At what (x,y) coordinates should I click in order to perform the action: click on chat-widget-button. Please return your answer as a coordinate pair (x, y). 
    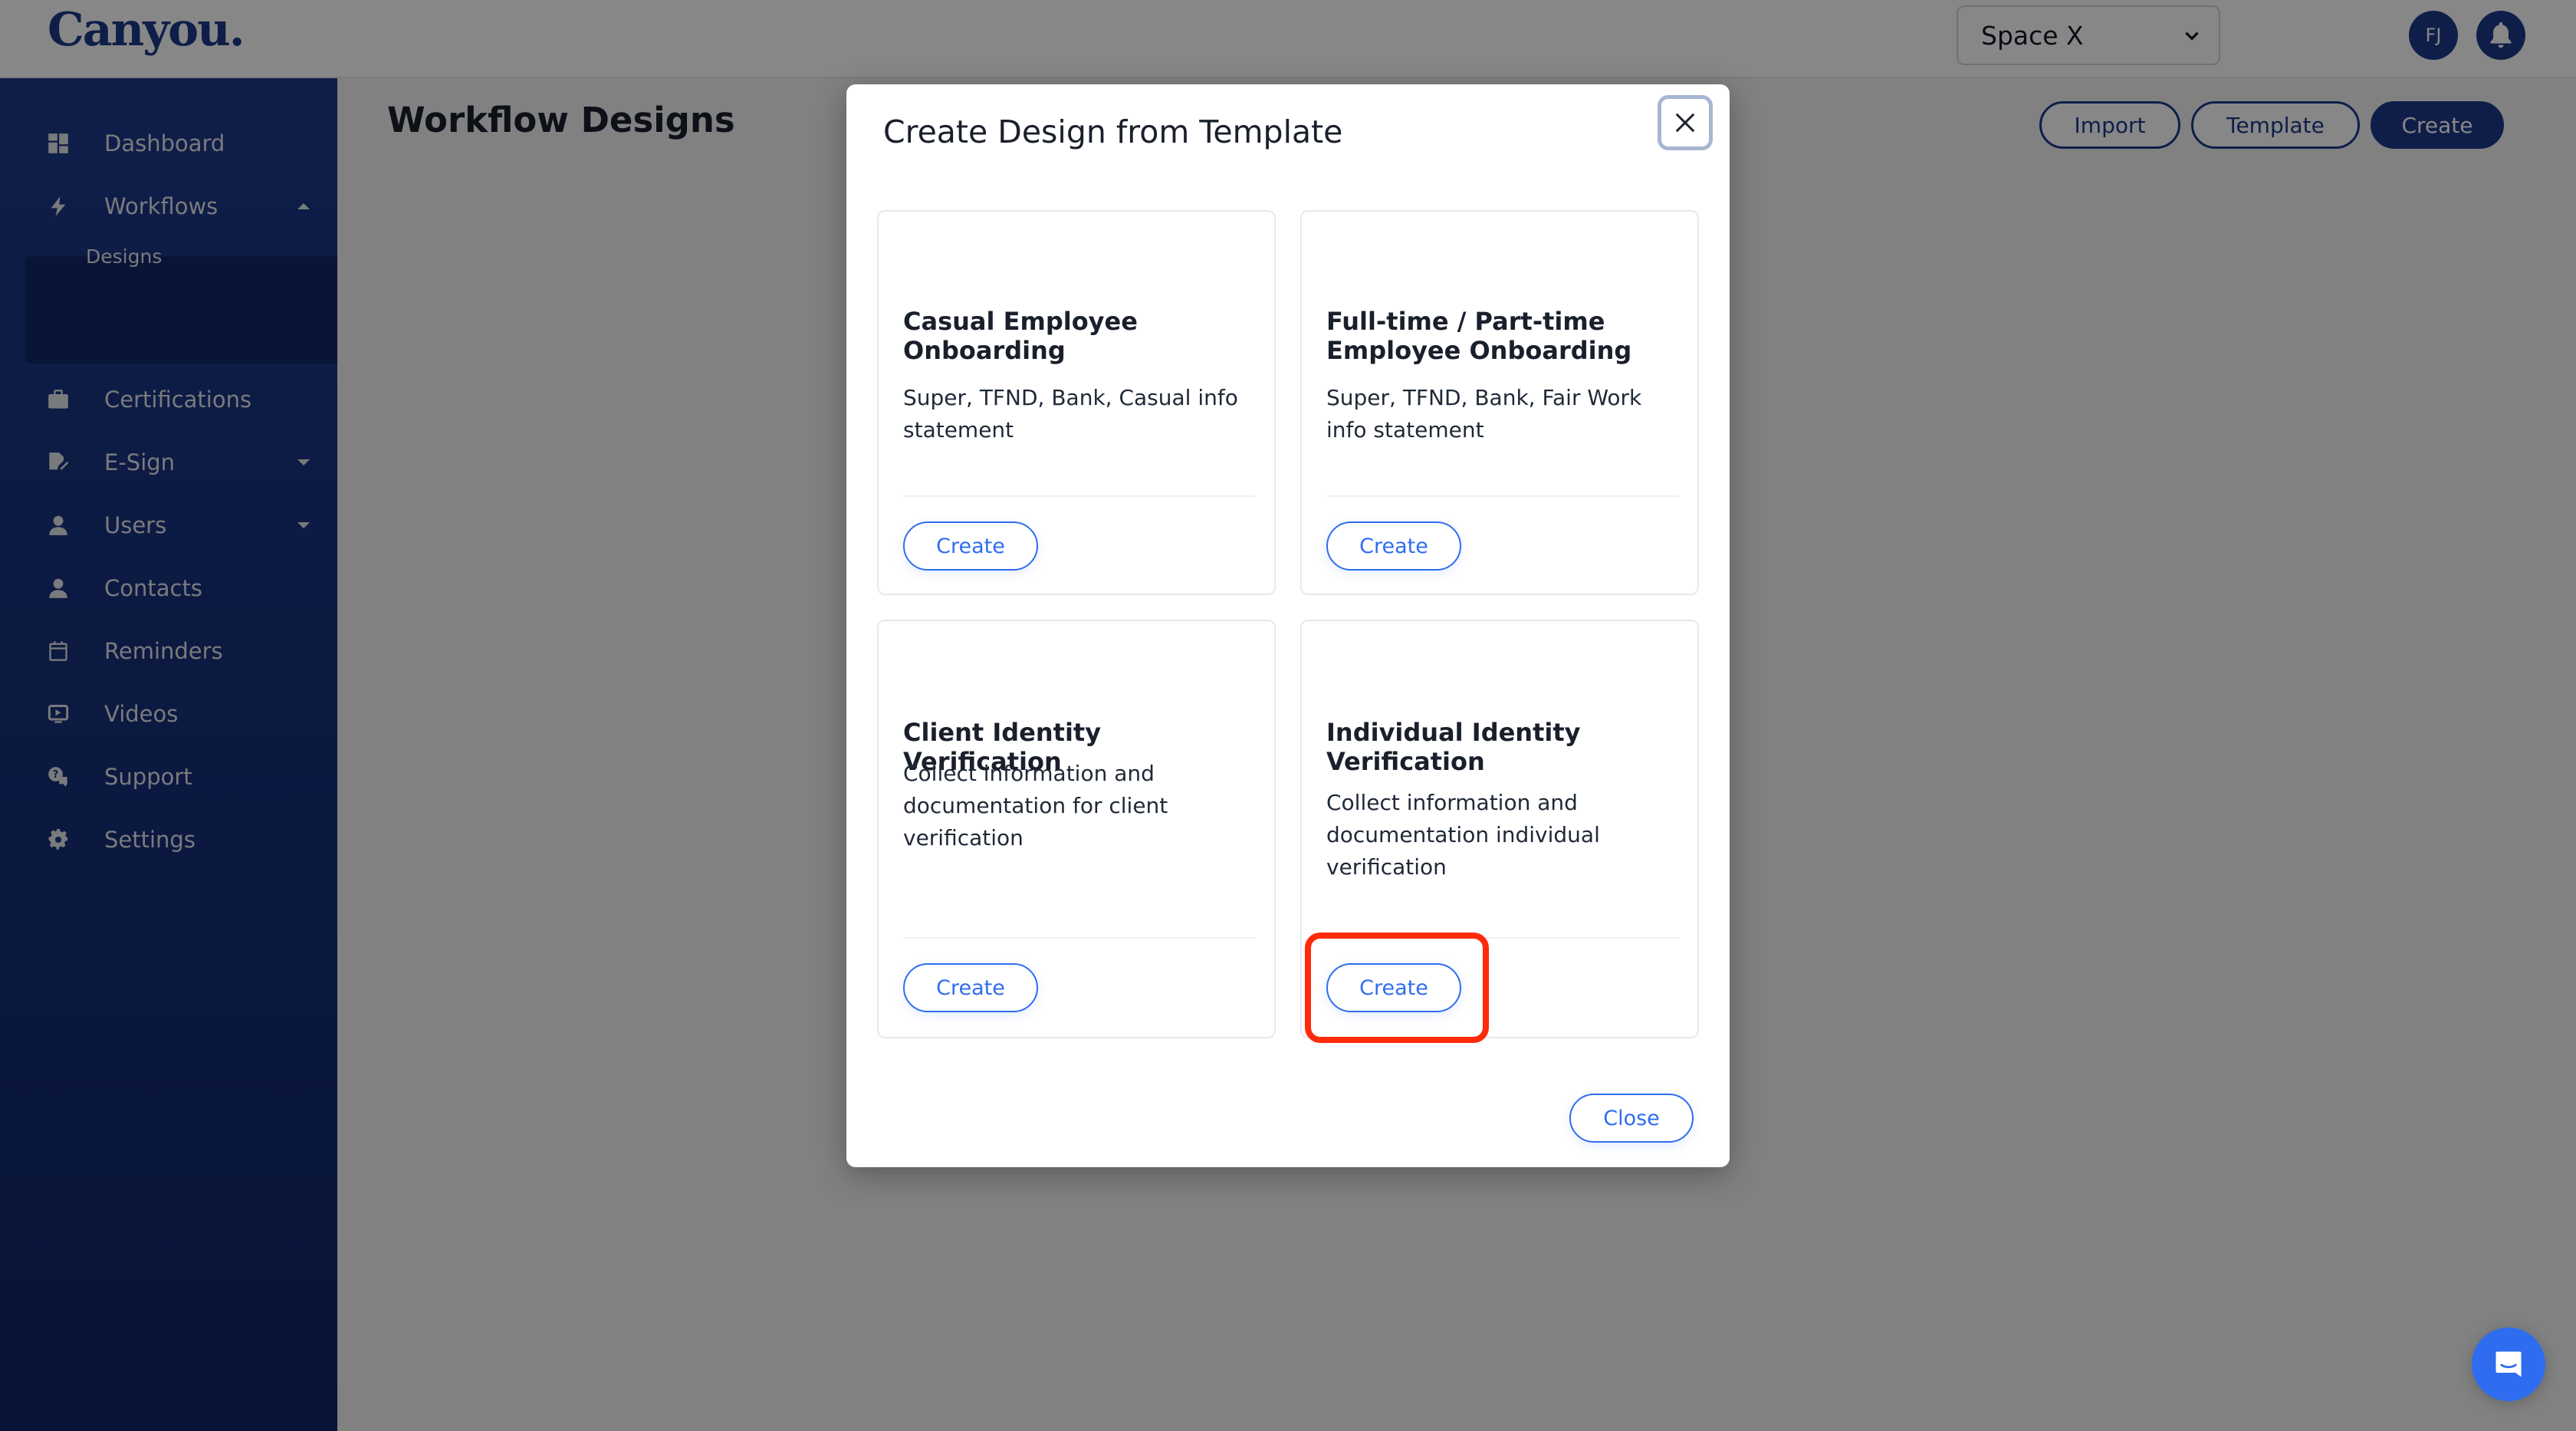
    Looking at the image, I should click on (2508, 1364).